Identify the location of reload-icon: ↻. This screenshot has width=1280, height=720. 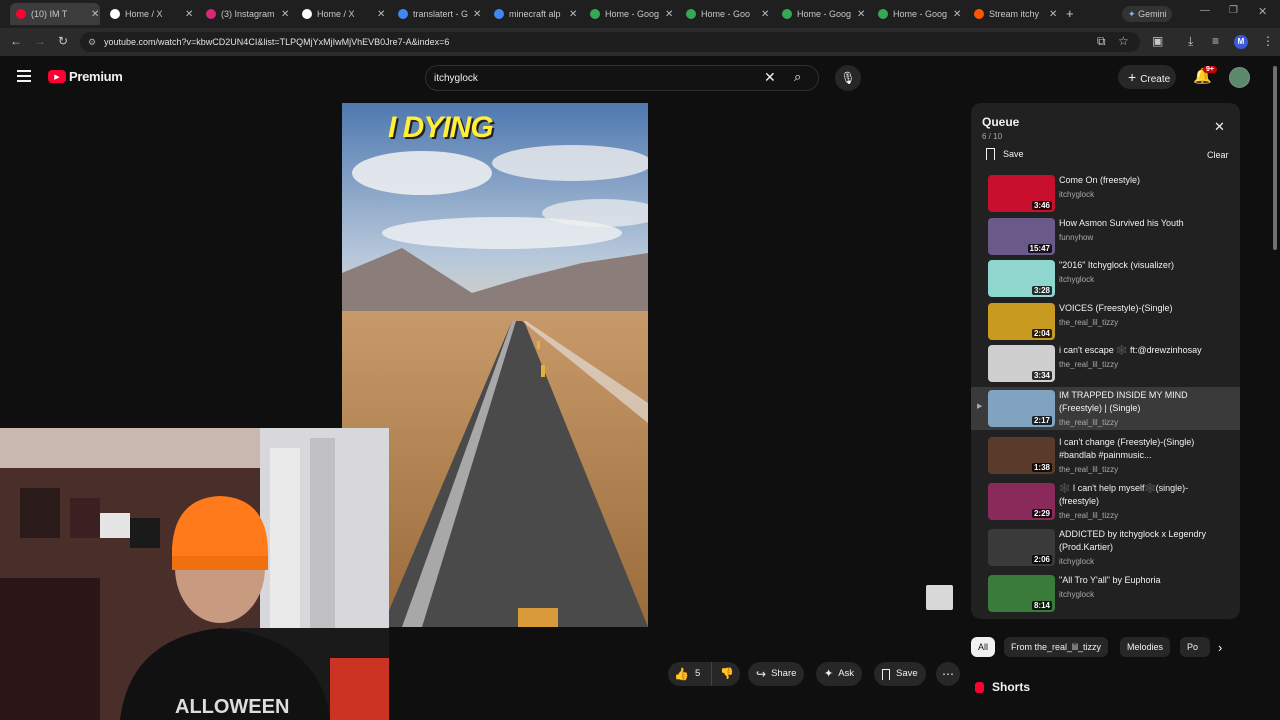
(63, 41).